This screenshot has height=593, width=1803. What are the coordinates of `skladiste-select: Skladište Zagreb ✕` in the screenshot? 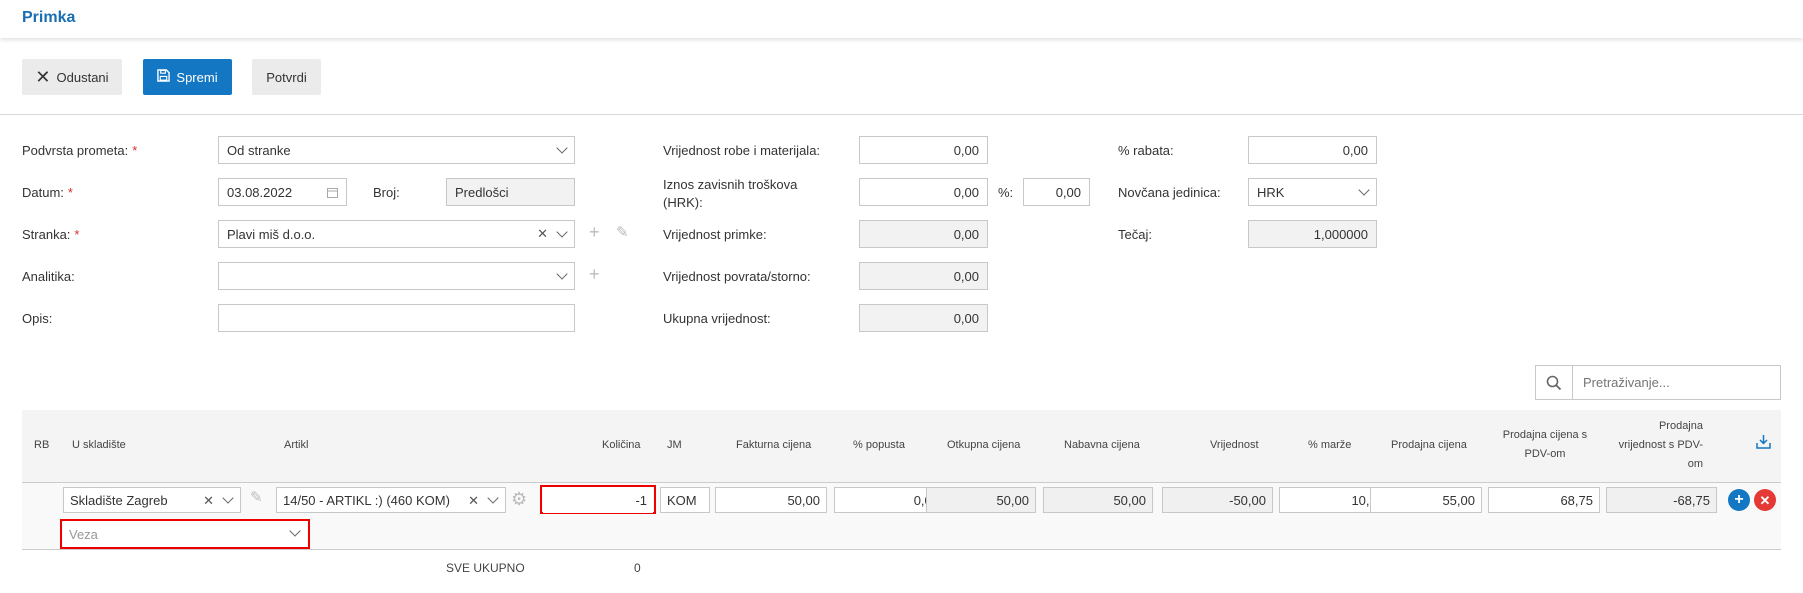 It's located at (152, 500).